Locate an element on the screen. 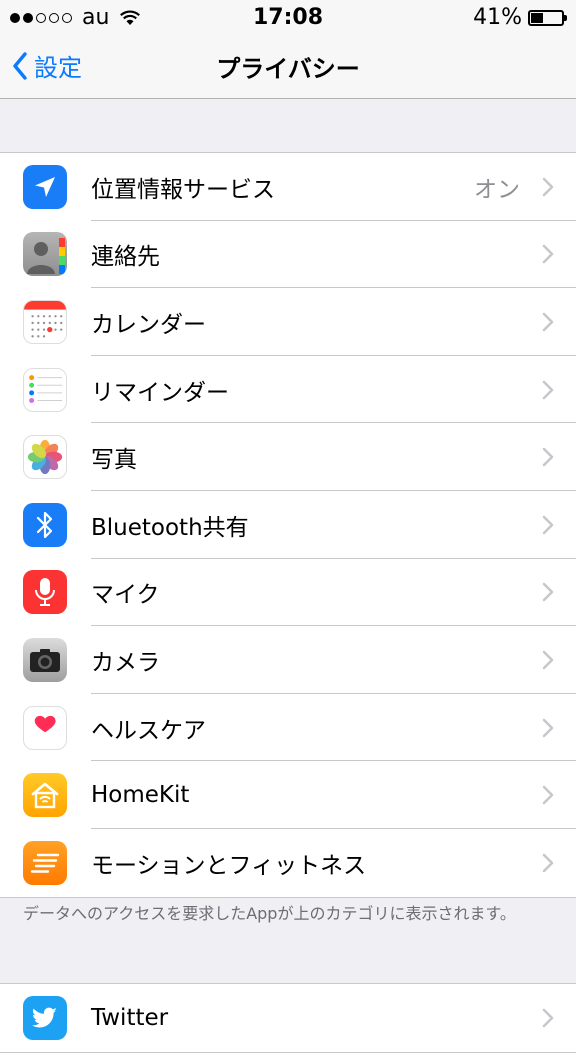 The height and width of the screenshot is (1053, 576). reminders-icon is located at coordinates (45, 389).